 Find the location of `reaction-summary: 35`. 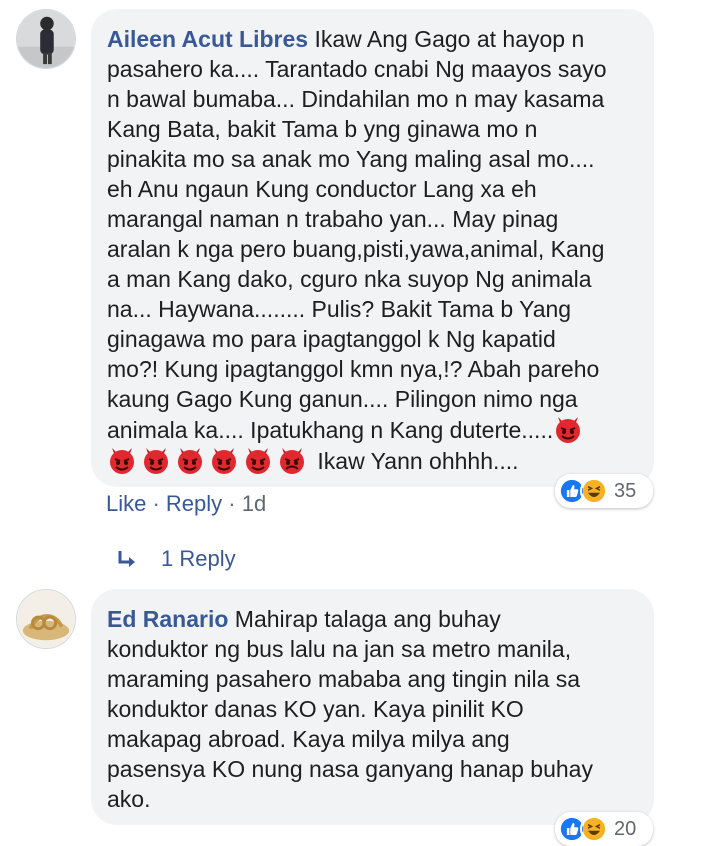

reaction-summary: 35 is located at coordinates (604, 491).